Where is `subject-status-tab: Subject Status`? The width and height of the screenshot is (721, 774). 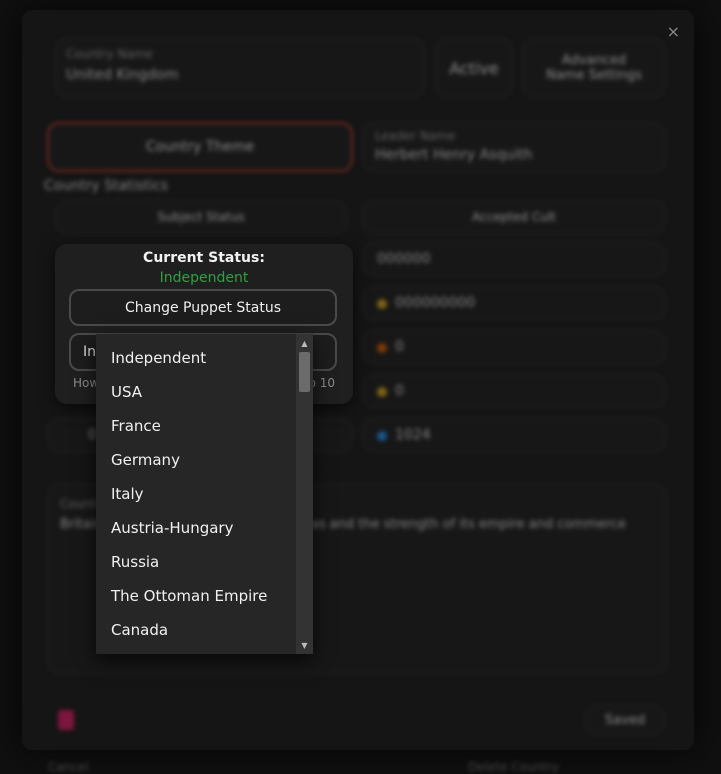 subject-status-tab: Subject Status is located at coordinates (201, 217).